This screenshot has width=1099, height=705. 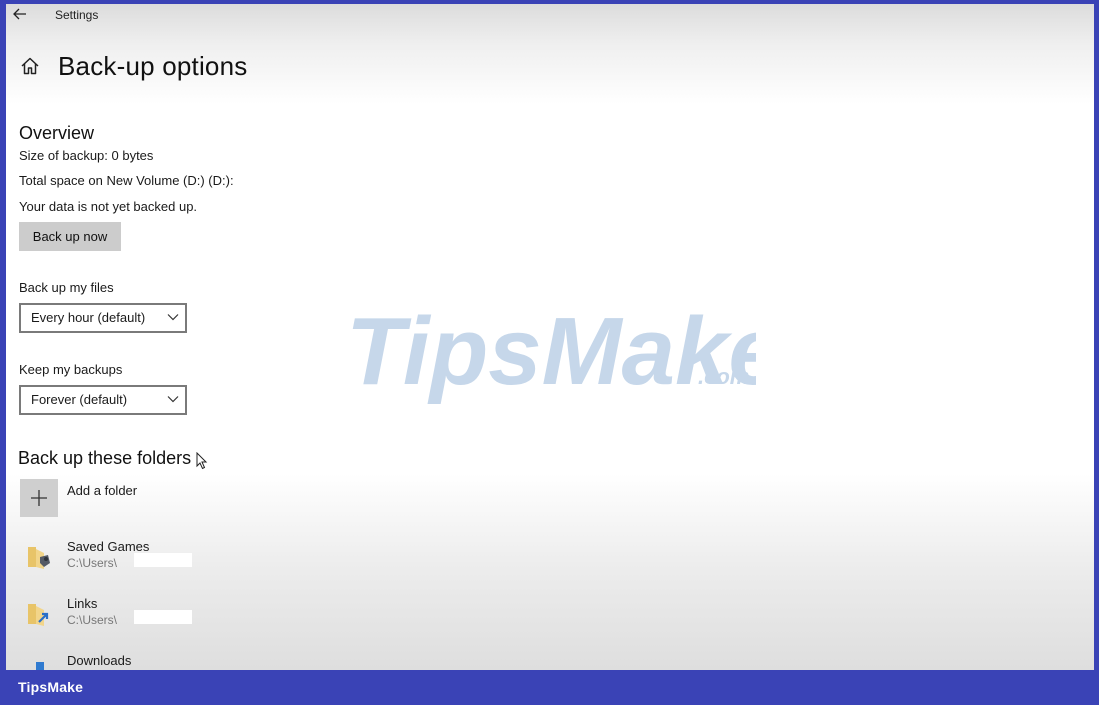 I want to click on watermark-suffix: .com, so click(x=723, y=376).